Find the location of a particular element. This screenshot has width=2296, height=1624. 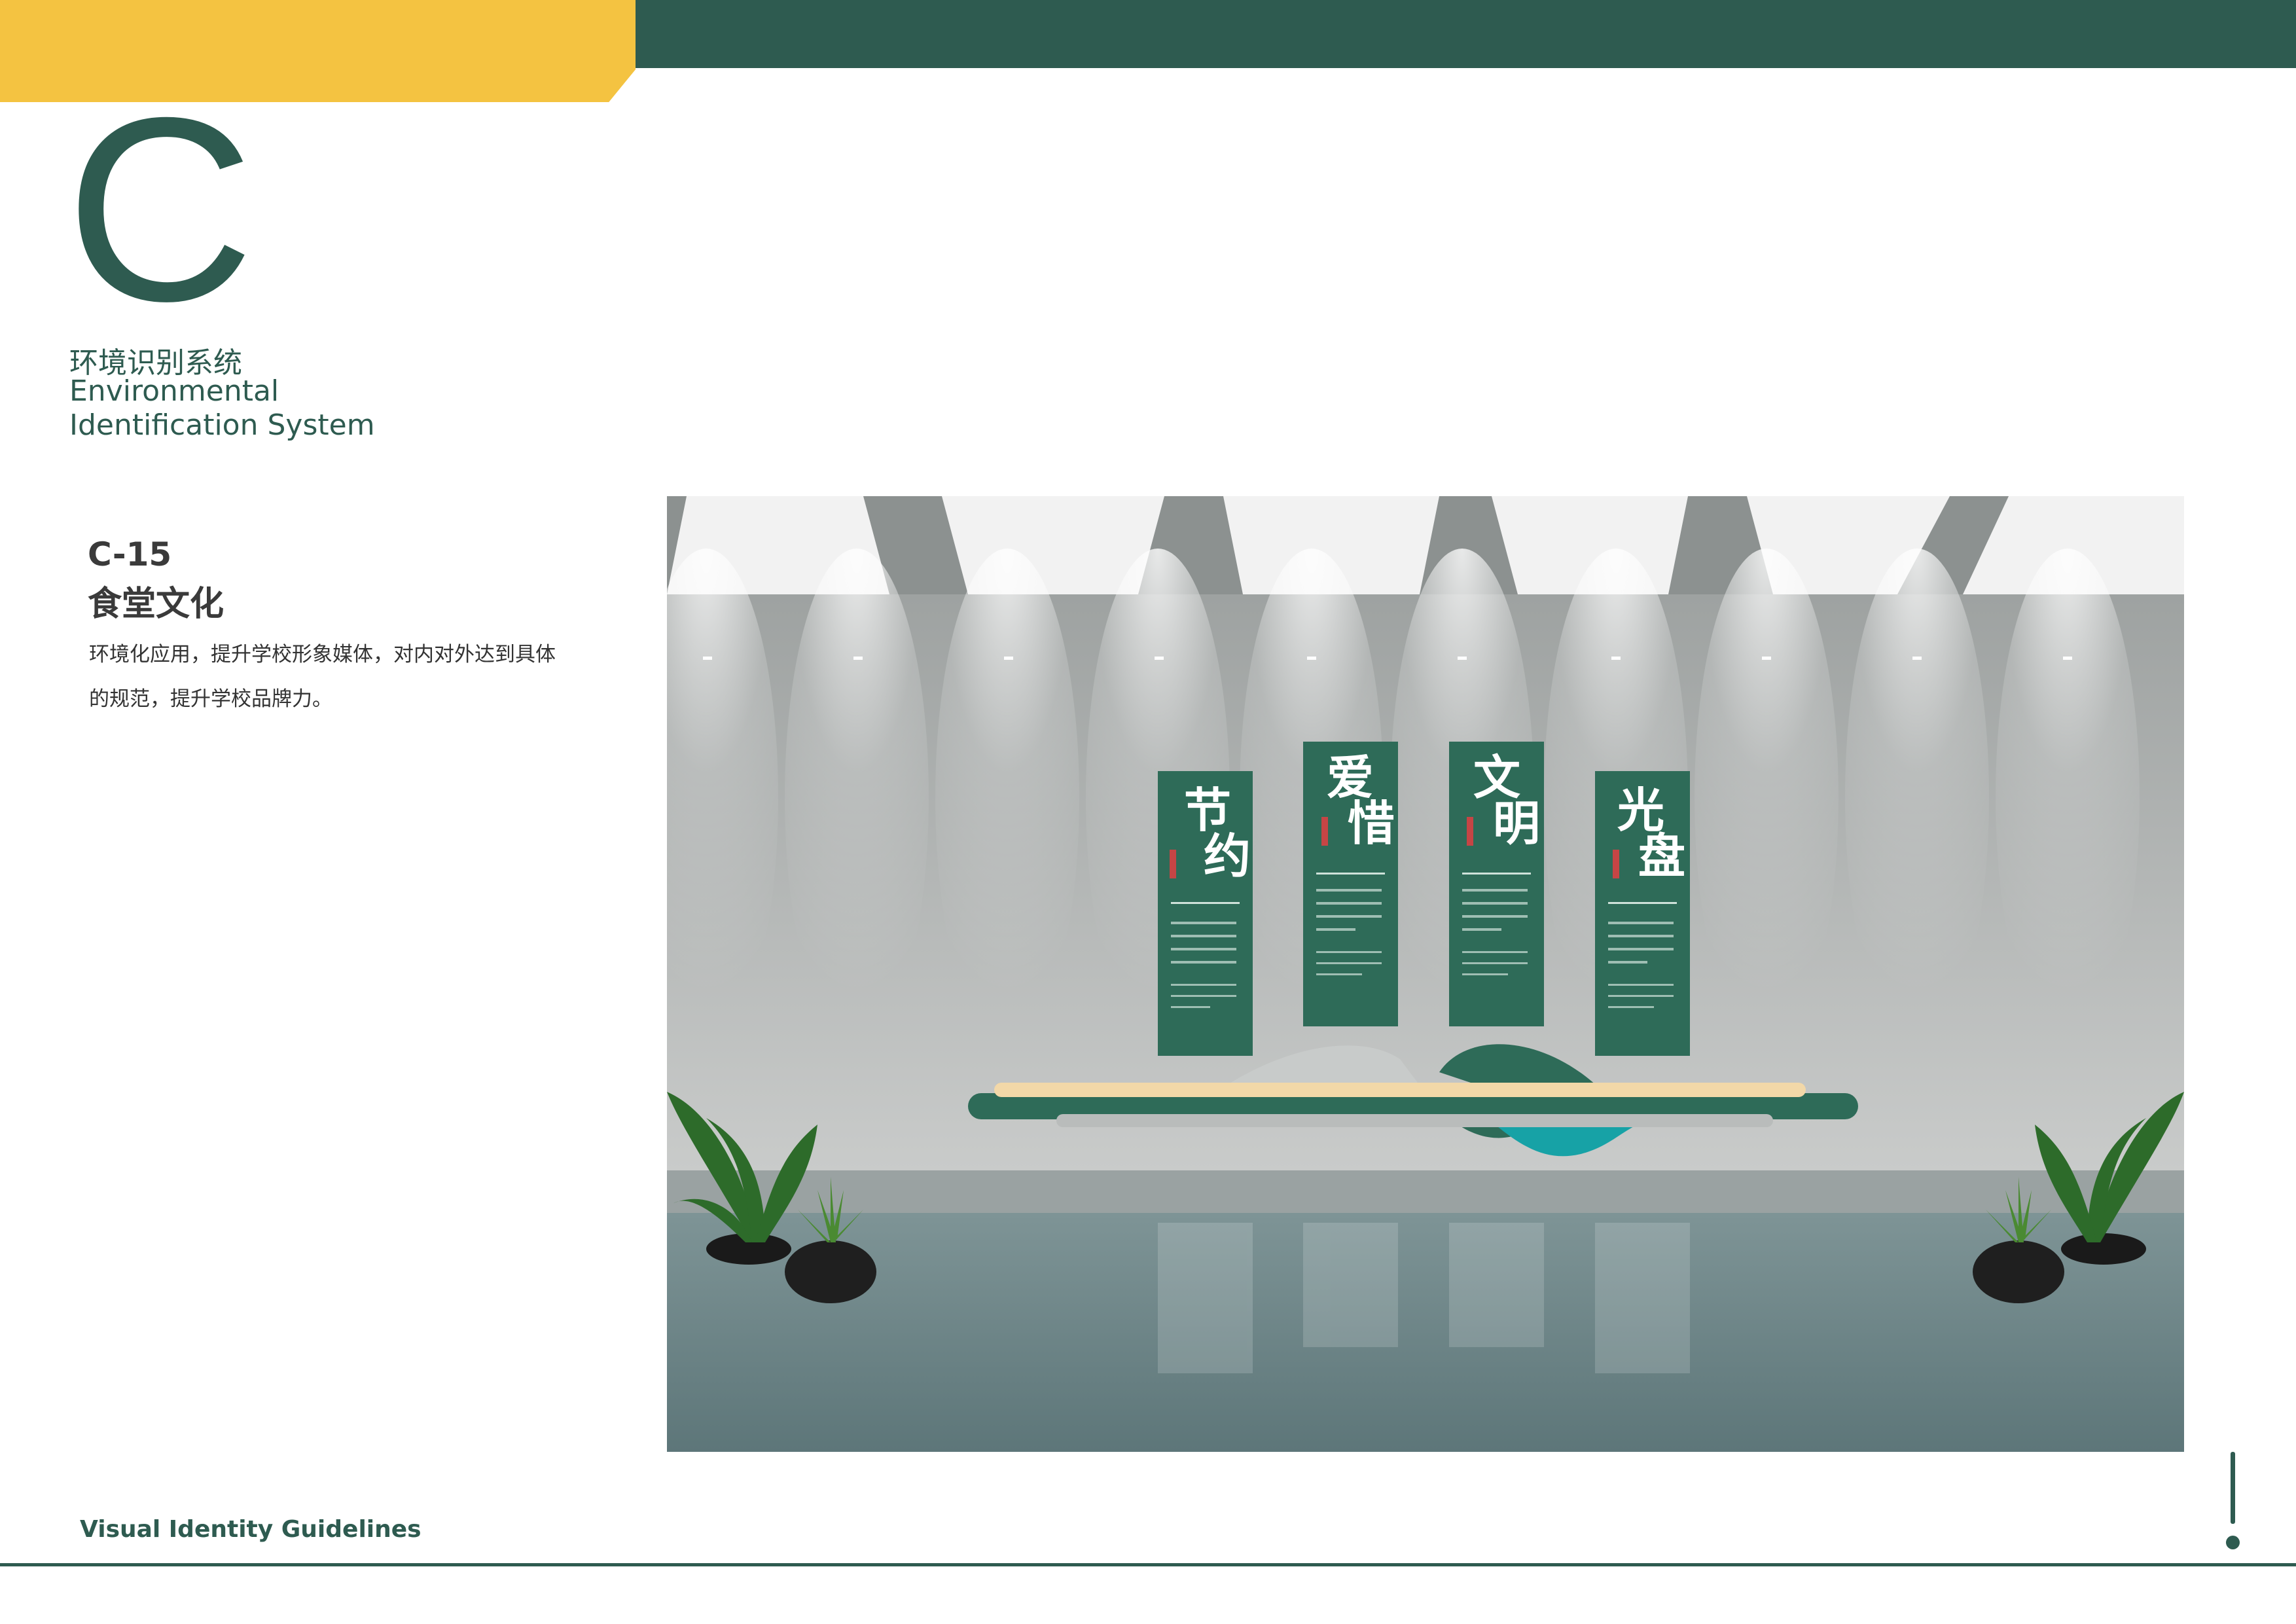

item-title: 食堂文化 is located at coordinates (156, 604).